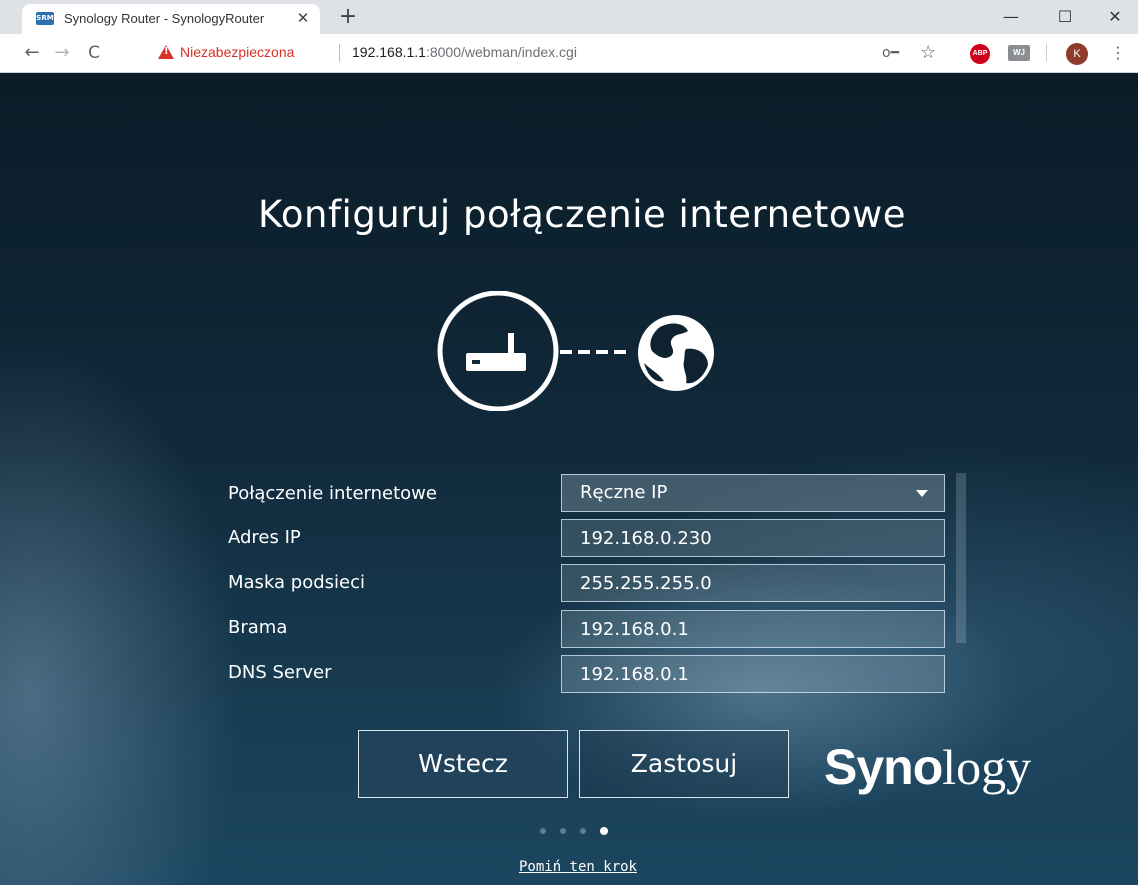  I want to click on url-path: :8000/webman/index.cgi, so click(501, 52).